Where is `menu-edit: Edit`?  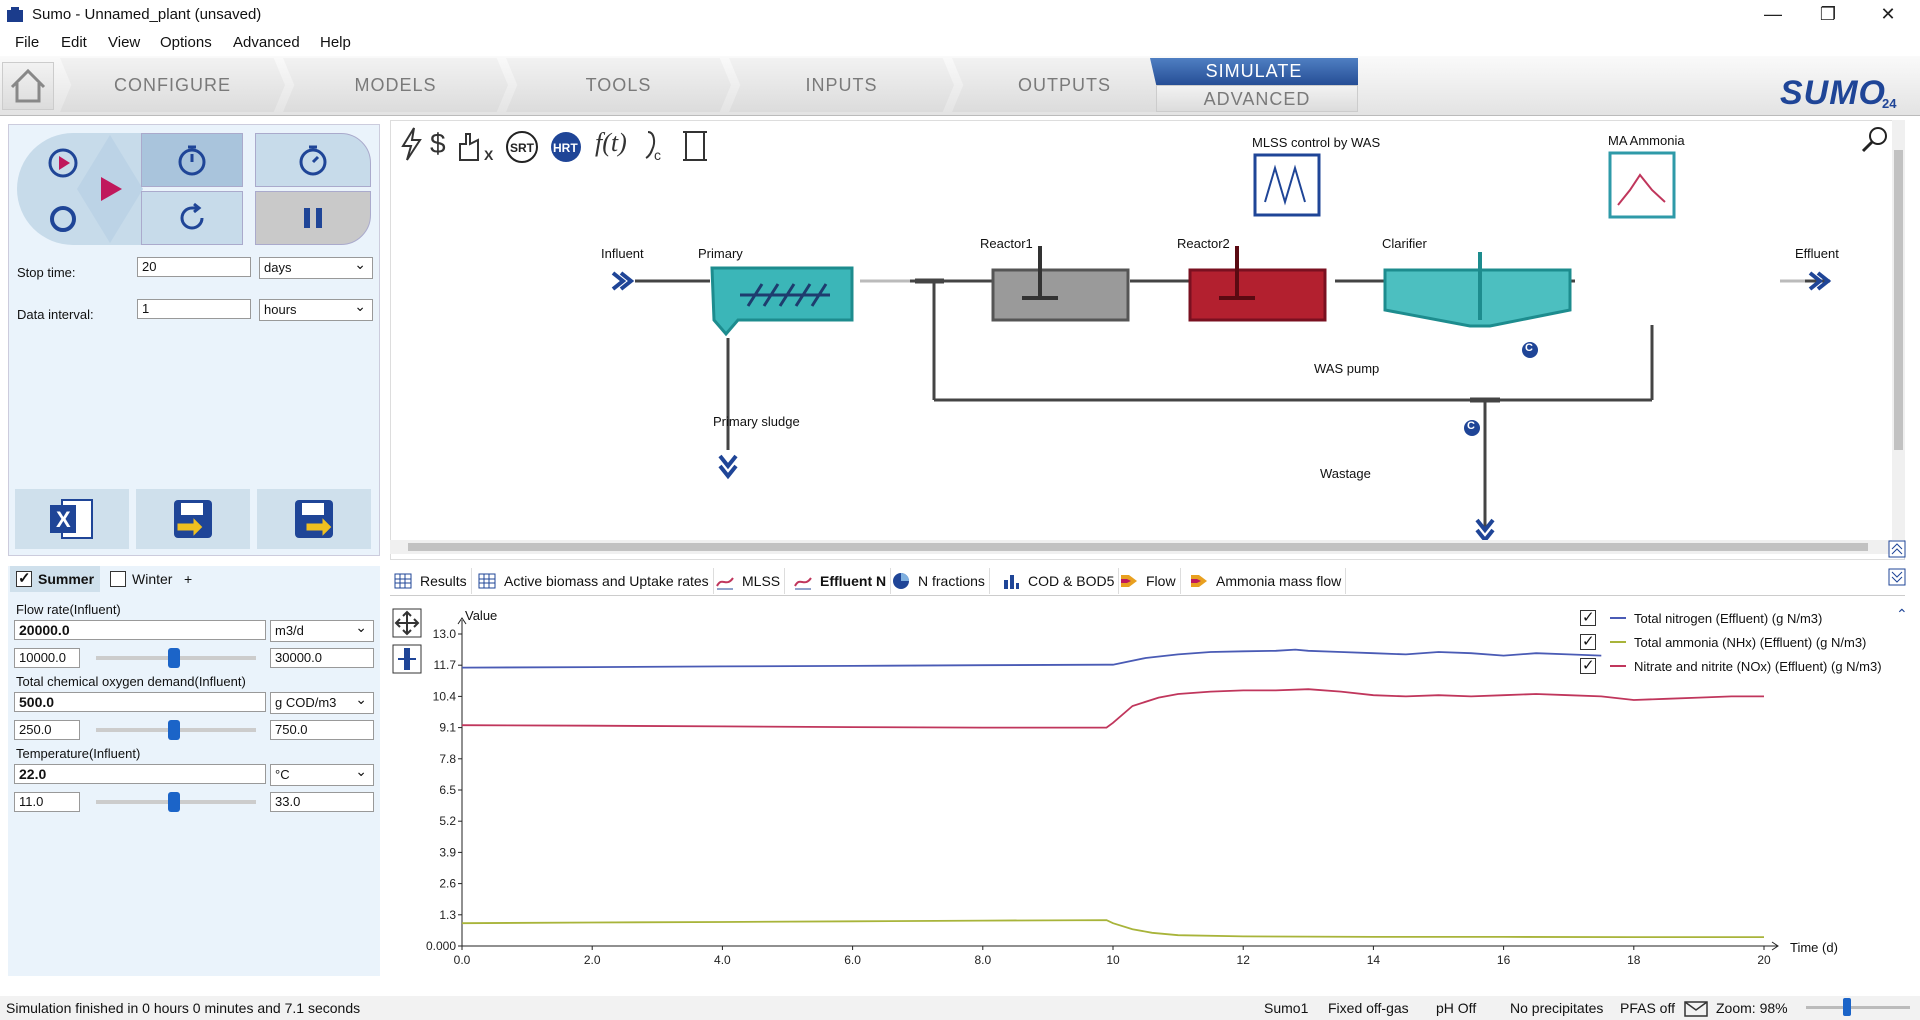 menu-edit: Edit is located at coordinates (74, 42).